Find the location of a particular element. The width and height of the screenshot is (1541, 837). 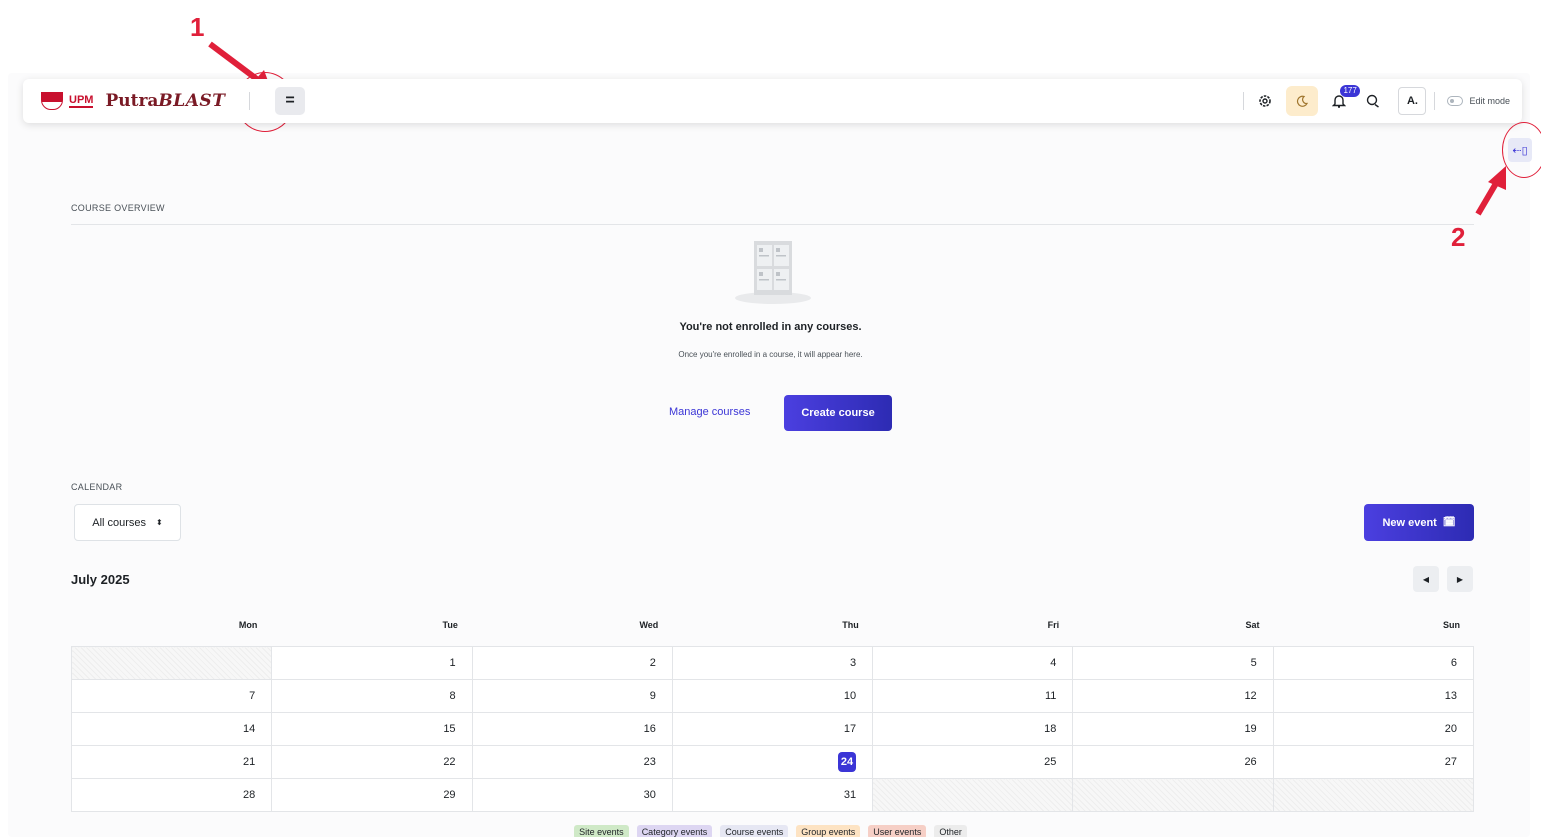

create-course-button: Create course is located at coordinates (838, 413).